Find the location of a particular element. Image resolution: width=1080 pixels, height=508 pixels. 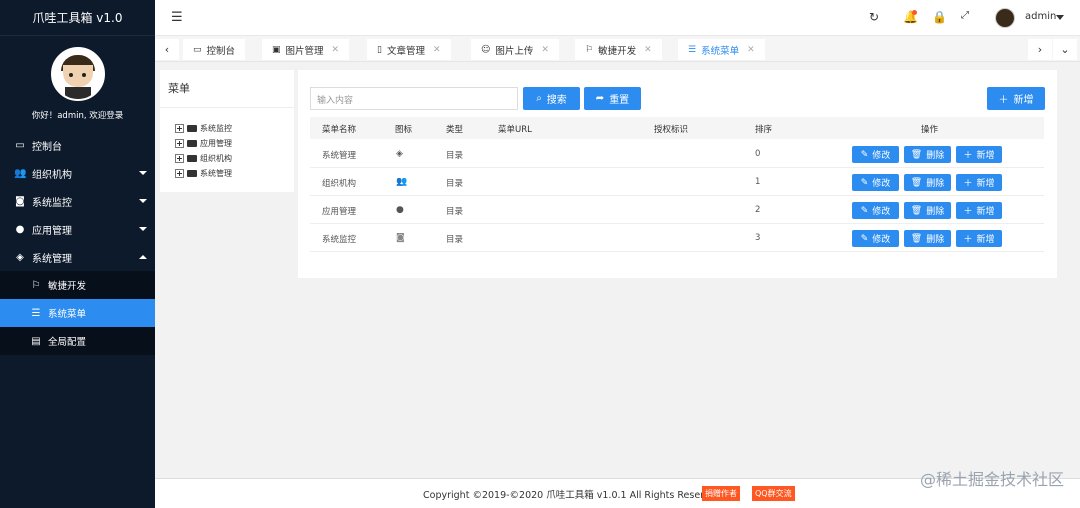

sidebar-item-organization: 👥 组织机构 is located at coordinates (77, 173).